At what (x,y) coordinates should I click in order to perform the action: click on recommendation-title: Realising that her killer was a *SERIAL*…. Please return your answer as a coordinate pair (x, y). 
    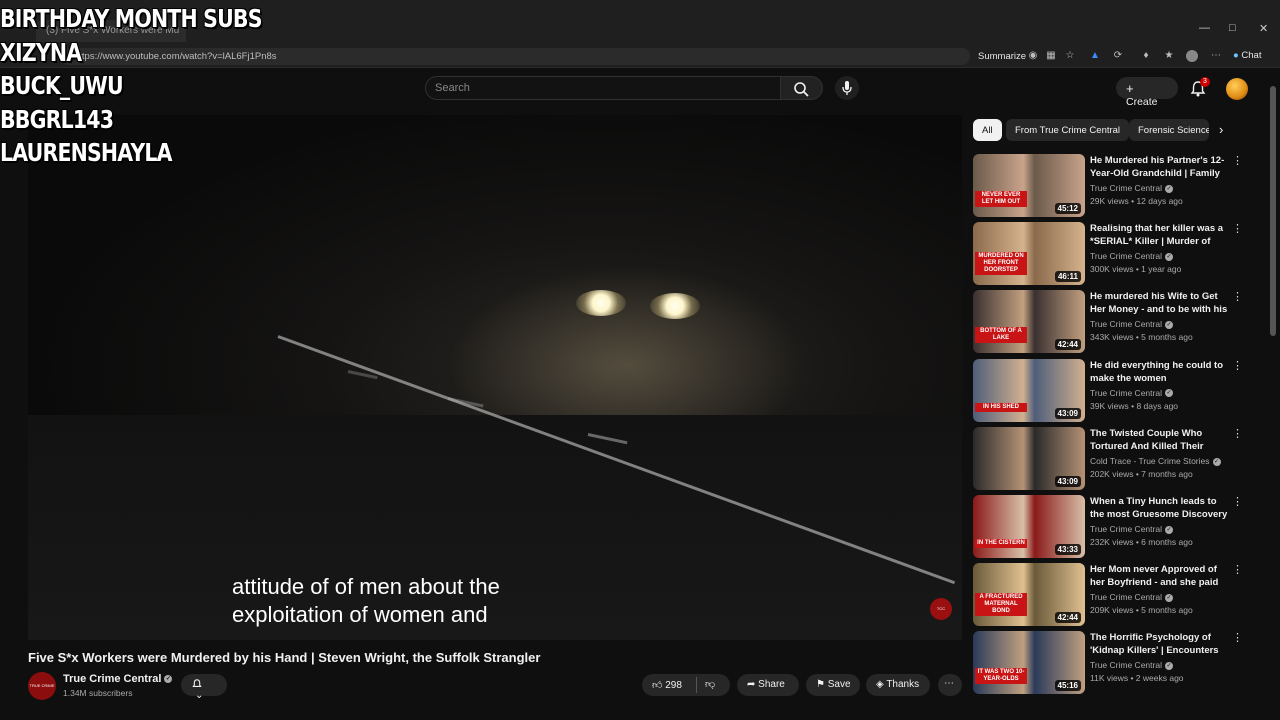
    Looking at the image, I should click on (1159, 235).